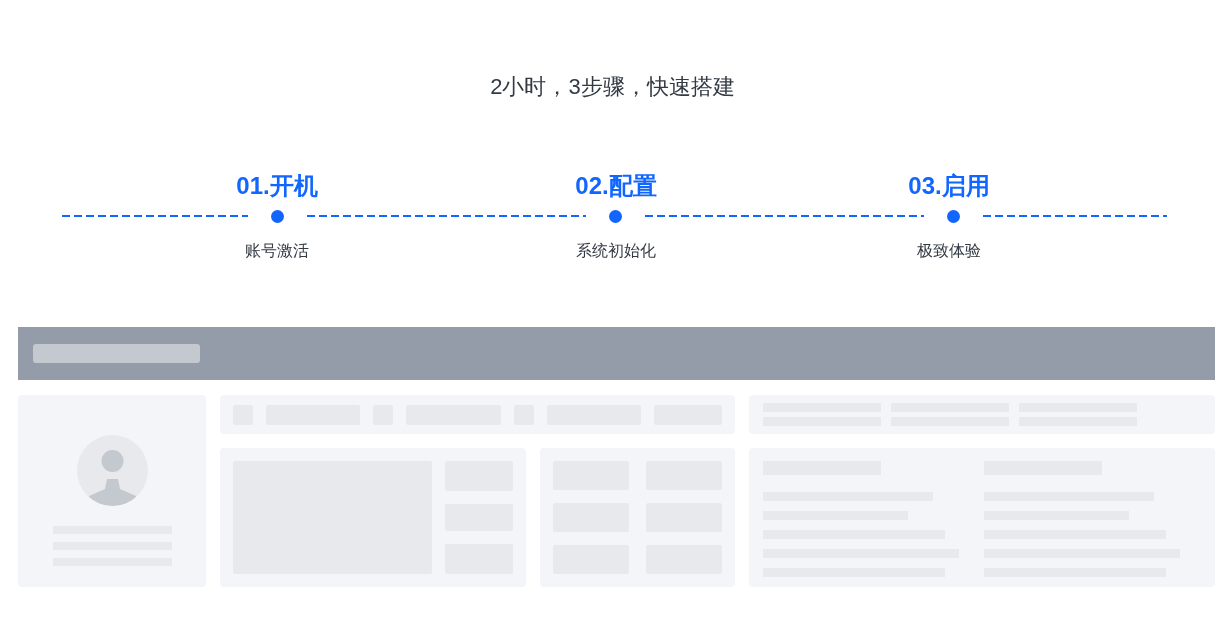  I want to click on step-title: 01.开机, so click(277, 186).